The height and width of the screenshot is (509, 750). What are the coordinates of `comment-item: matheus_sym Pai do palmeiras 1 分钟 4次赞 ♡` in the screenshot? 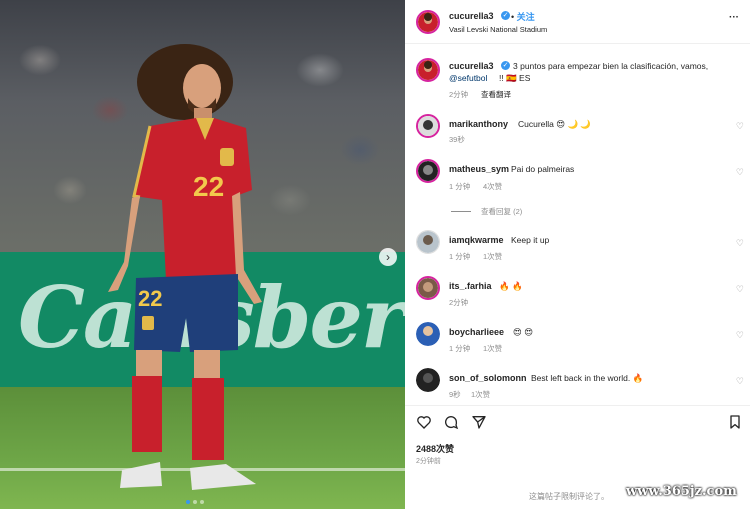 It's located at (577, 177).